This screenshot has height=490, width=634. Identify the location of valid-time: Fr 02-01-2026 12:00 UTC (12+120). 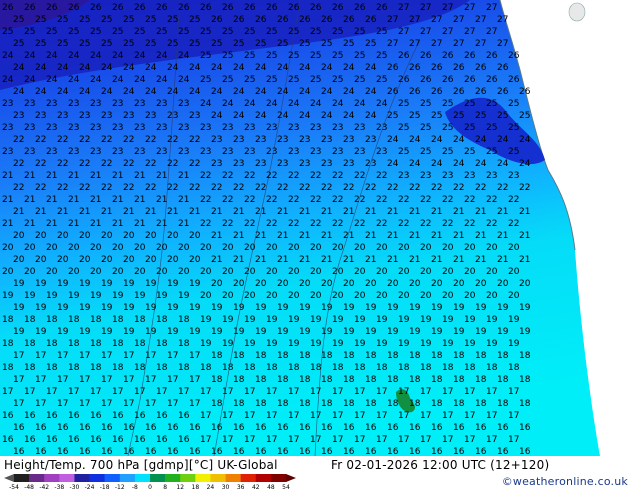
(440, 465).